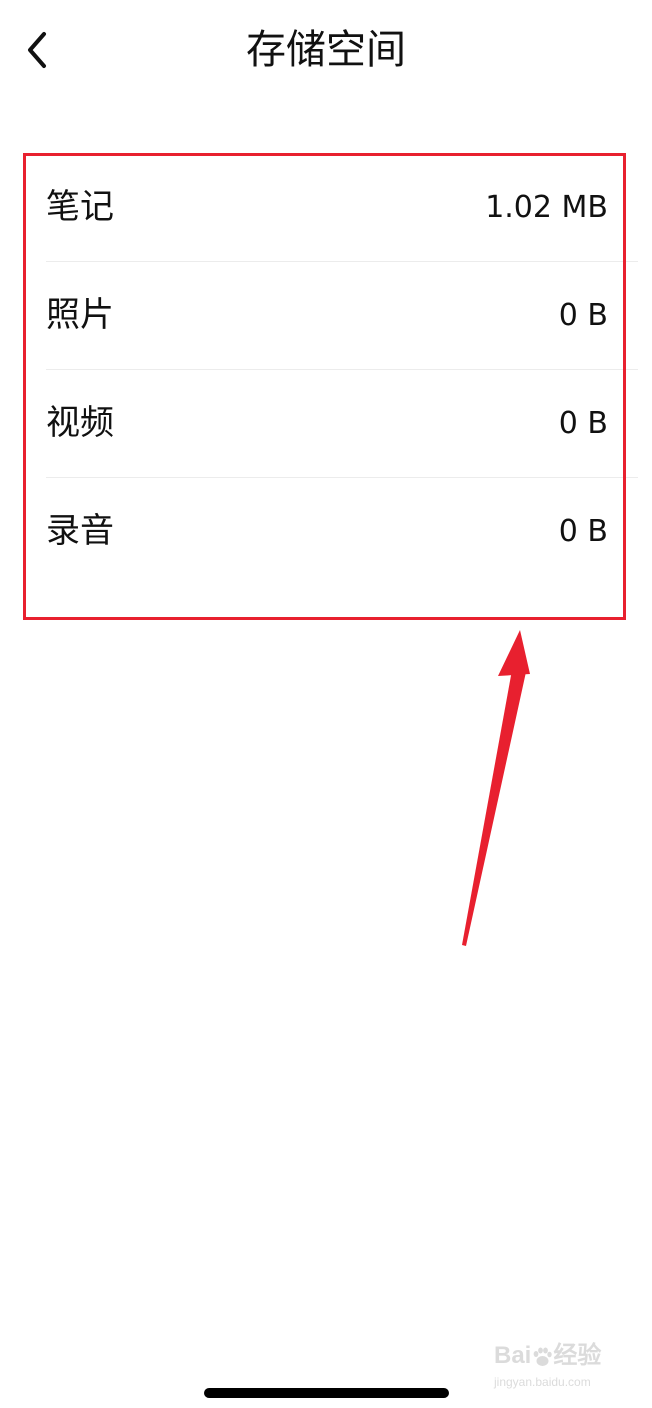  Describe the element at coordinates (80, 207) in the screenshot. I see `storage-row-label: 笔记` at that location.